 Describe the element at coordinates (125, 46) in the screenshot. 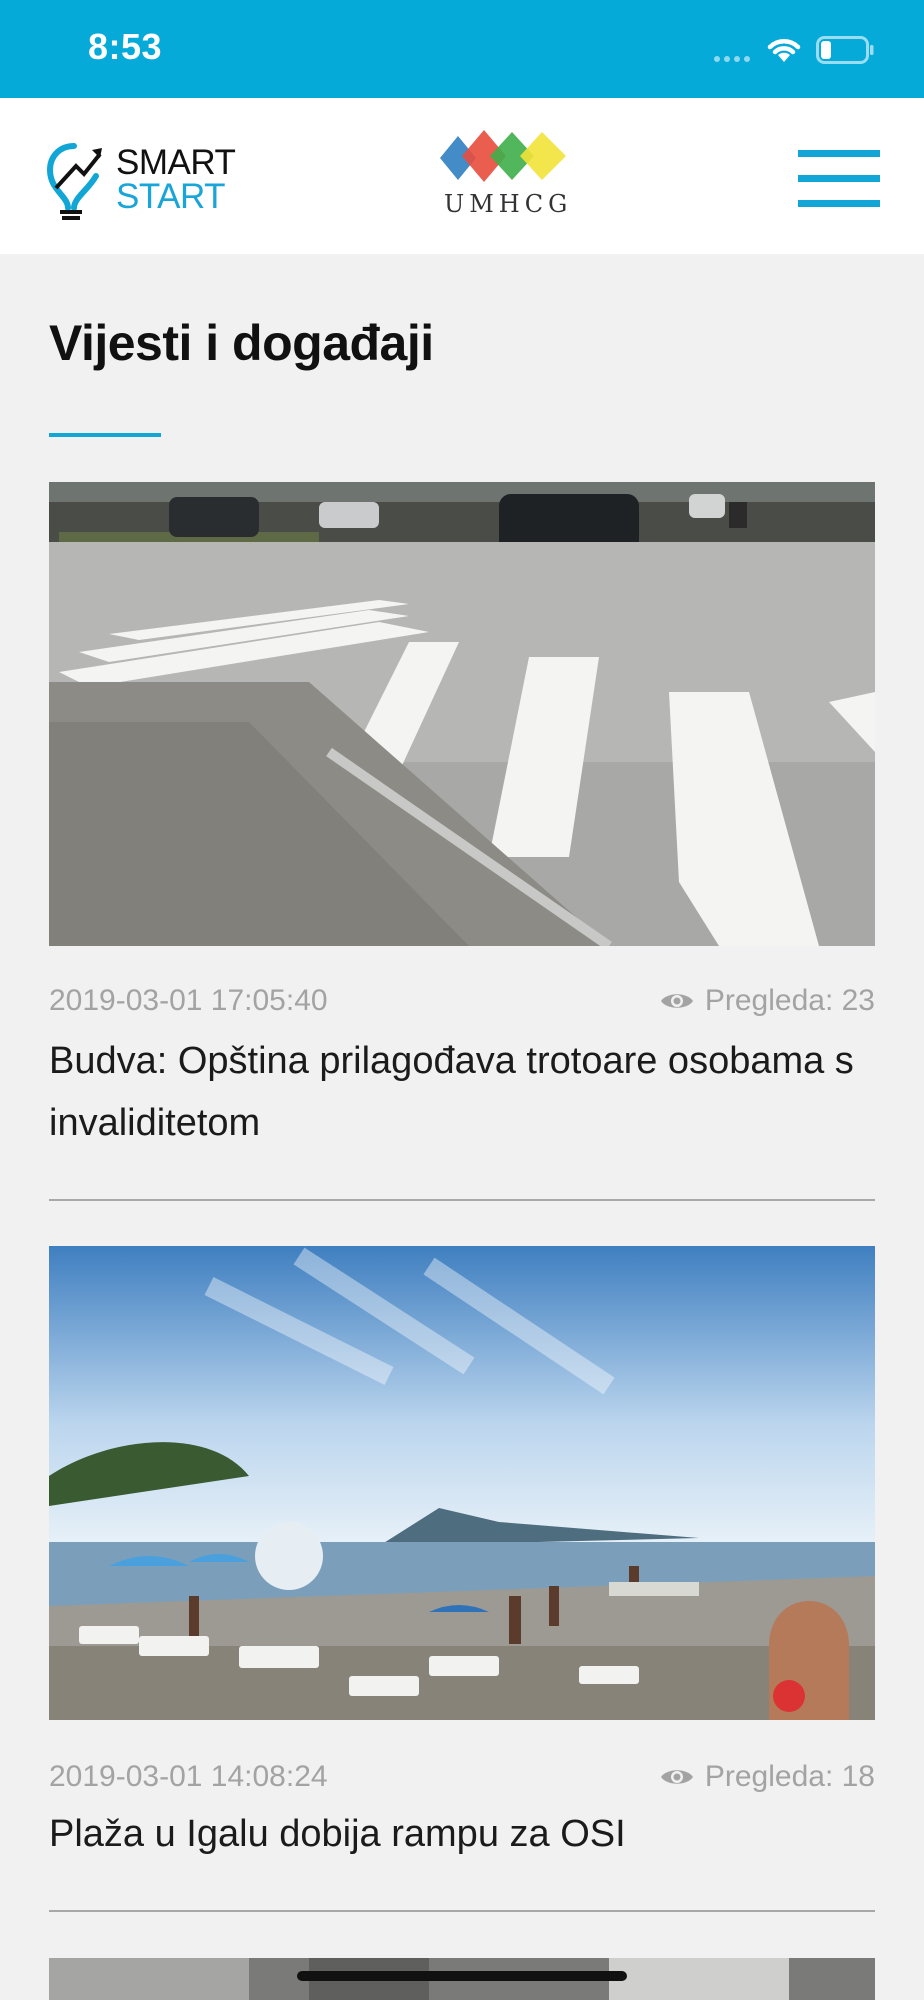

I see `status-time: 8:53` at that location.